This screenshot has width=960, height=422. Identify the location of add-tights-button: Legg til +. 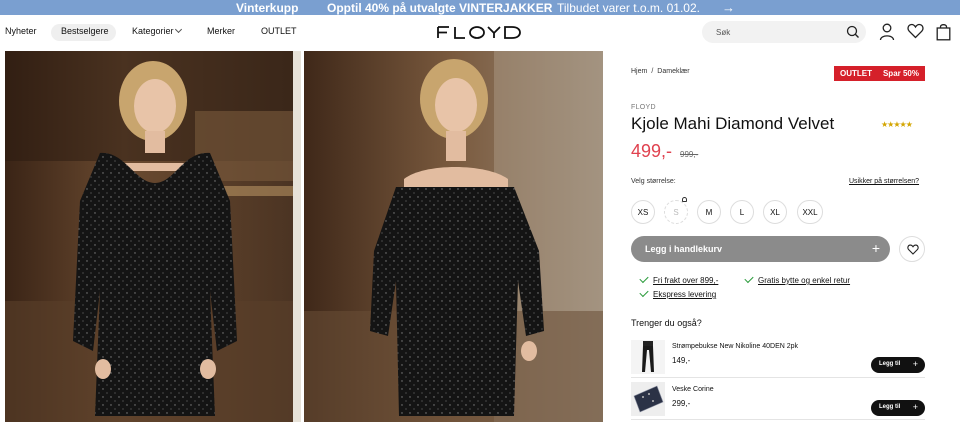
(898, 365).